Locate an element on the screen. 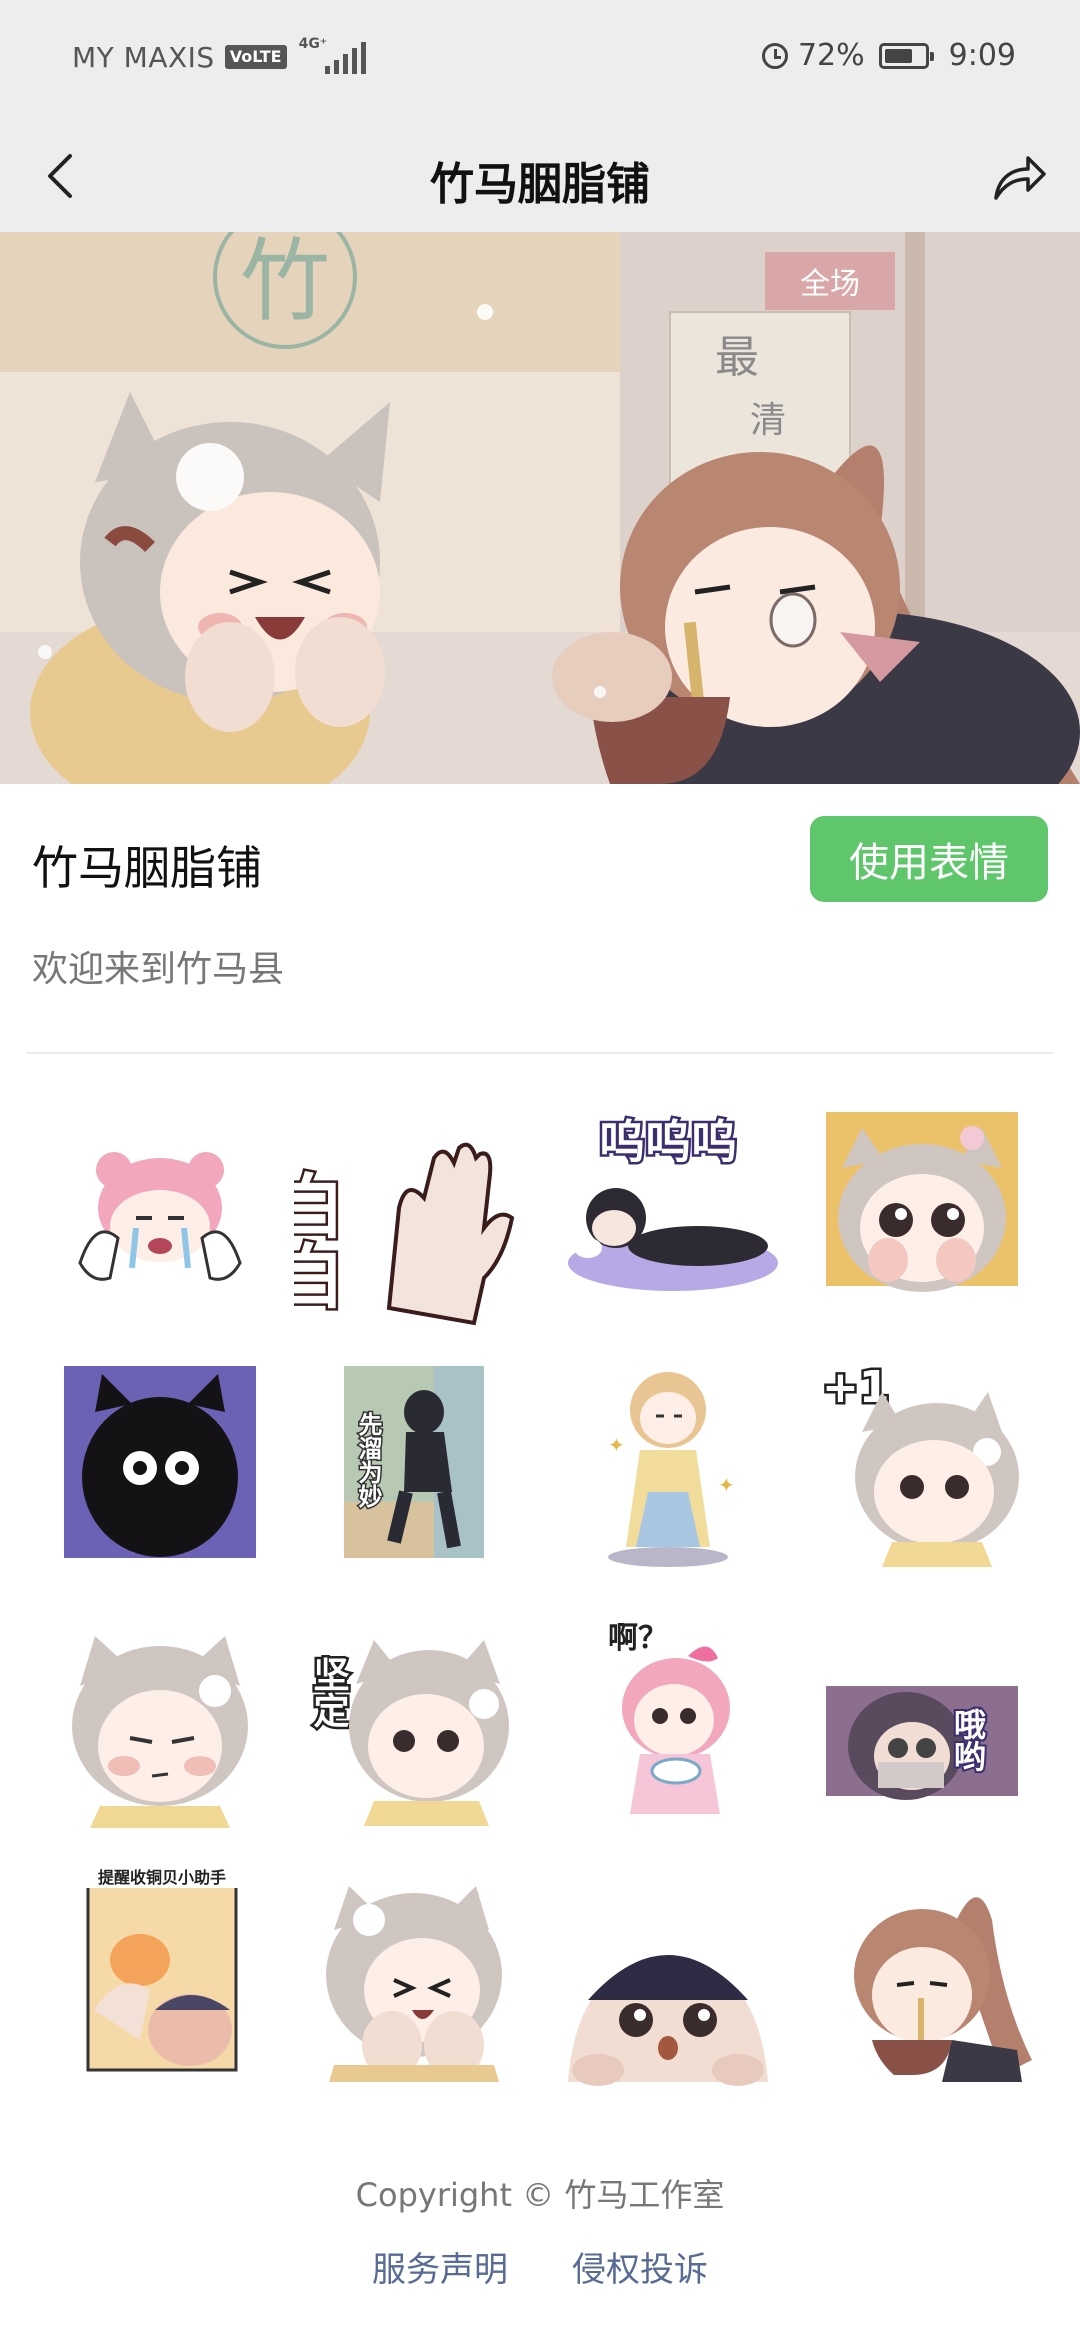  copyright-text: Copyright © 竹马工作室 is located at coordinates (540, 2195).